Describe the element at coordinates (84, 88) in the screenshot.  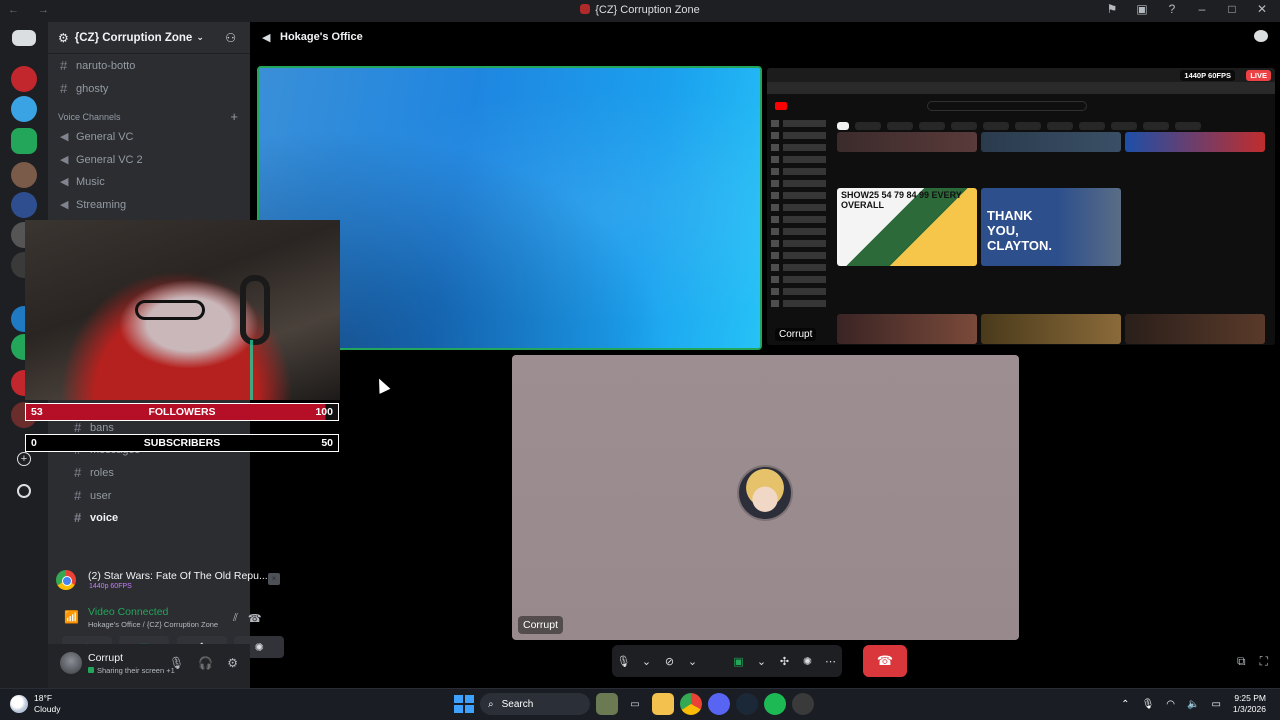
I see `channel-ghosty: # ghosty` at that location.